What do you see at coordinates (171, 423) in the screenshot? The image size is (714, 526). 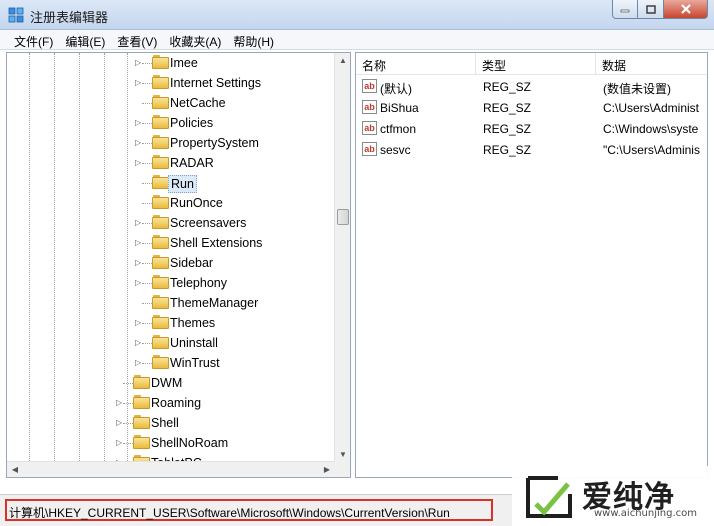 I see `tree-item-shell: ▷ Shell` at bounding box center [171, 423].